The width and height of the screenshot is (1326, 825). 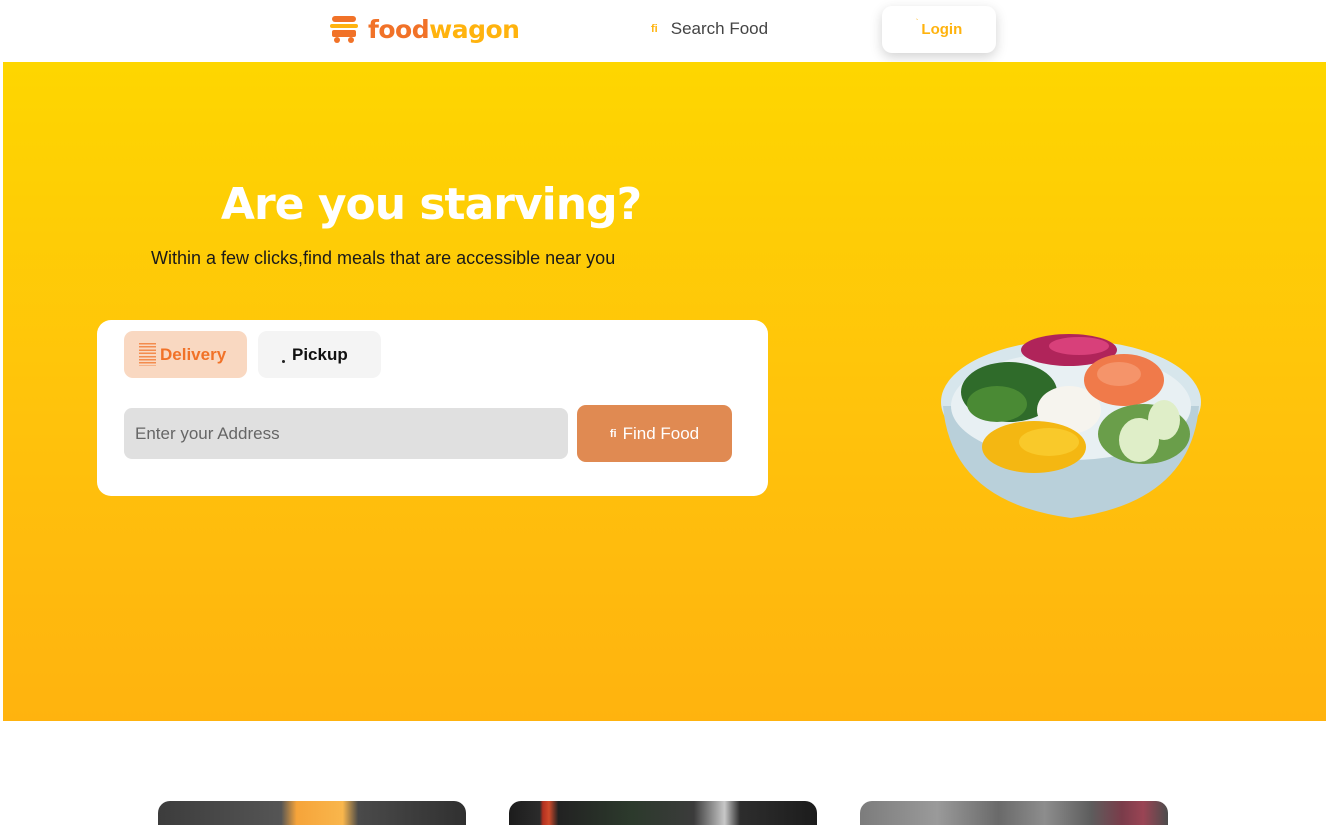 I want to click on search-food-label: Search Food, so click(x=719, y=28).